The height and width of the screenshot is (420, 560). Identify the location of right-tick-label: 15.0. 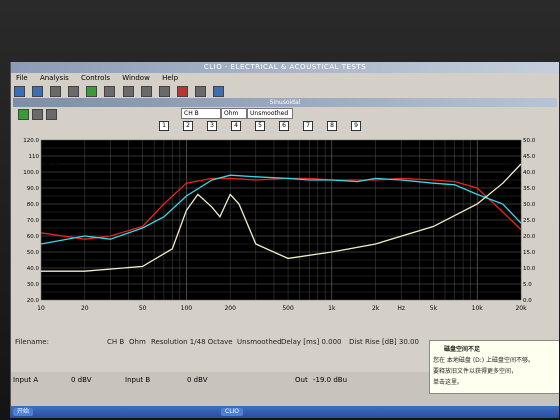
(529, 253).